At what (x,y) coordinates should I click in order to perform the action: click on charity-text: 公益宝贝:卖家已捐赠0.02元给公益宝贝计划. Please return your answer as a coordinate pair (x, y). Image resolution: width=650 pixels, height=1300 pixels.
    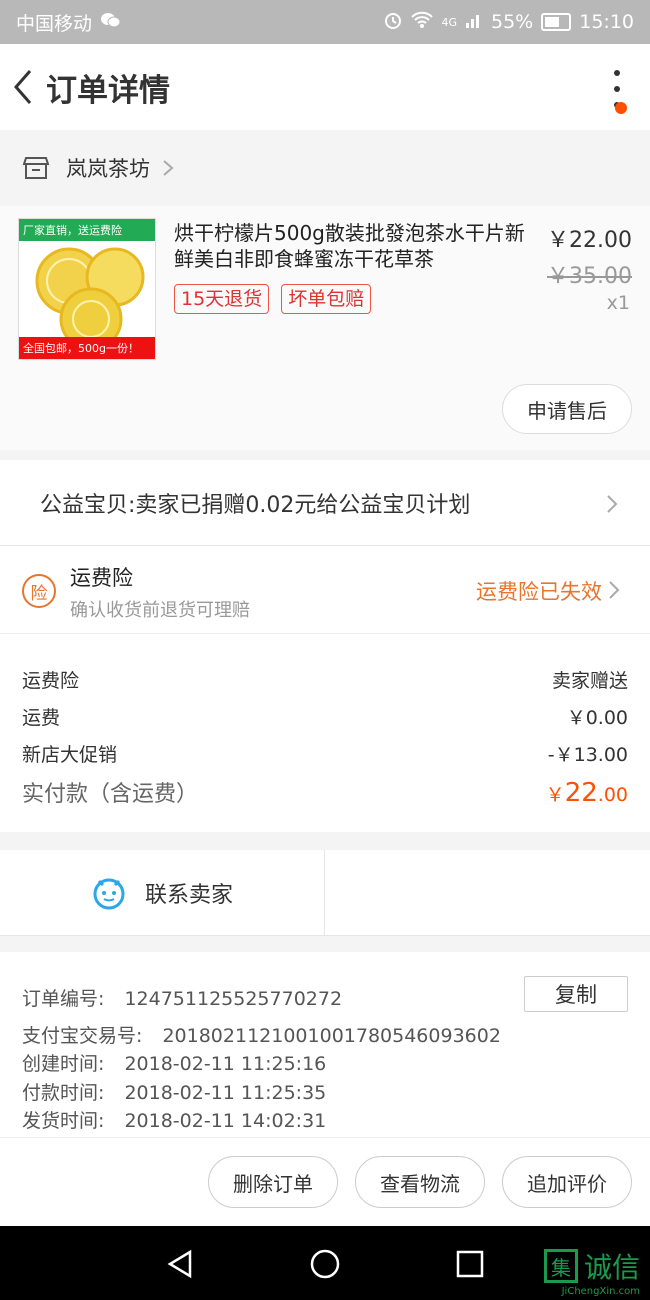
    Looking at the image, I should click on (255, 505).